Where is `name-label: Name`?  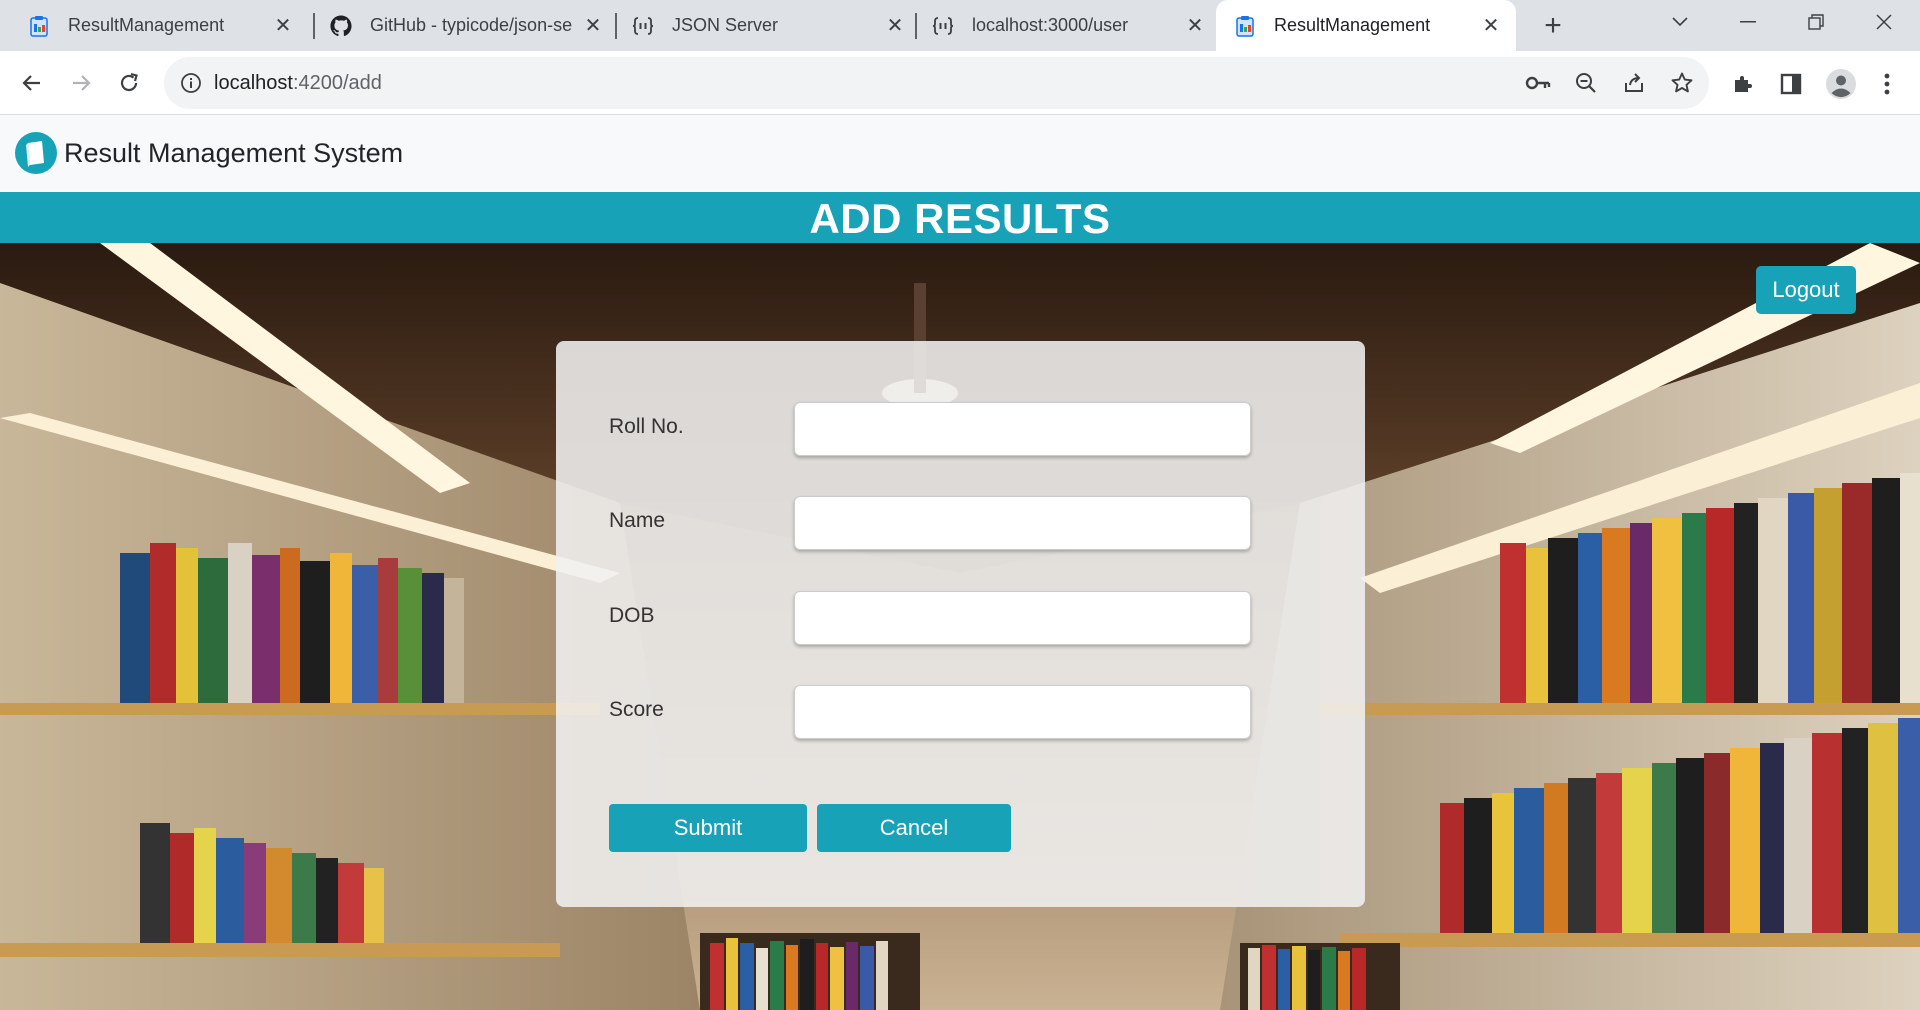
name-label: Name is located at coordinates (637, 520).